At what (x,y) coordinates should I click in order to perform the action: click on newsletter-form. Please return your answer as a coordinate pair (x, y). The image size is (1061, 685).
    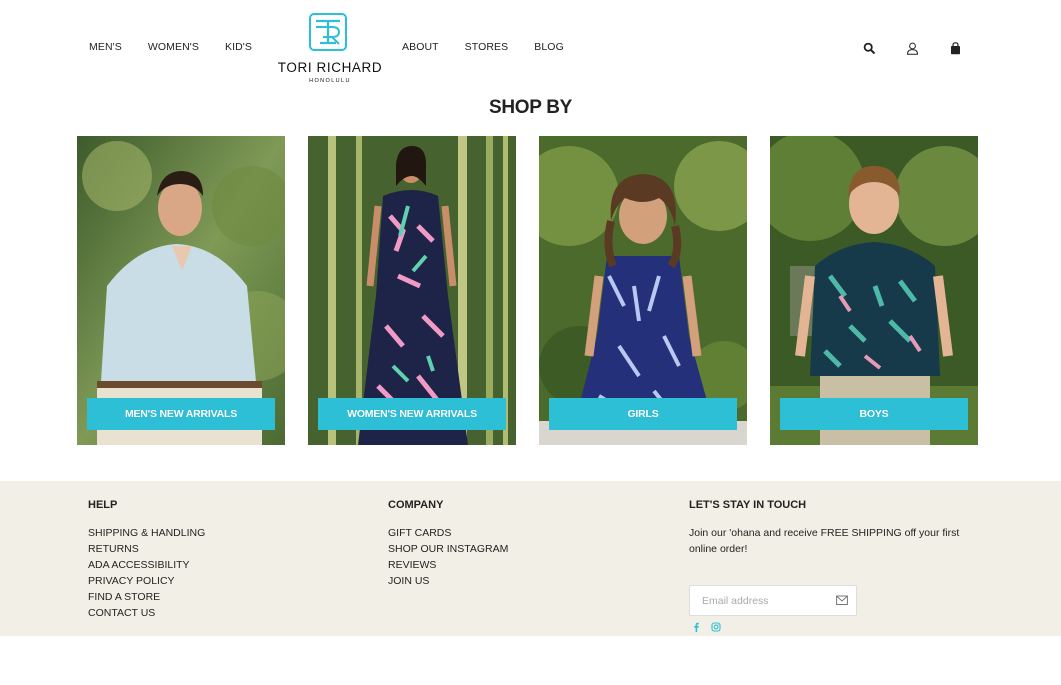
    Looking at the image, I should click on (773, 600).